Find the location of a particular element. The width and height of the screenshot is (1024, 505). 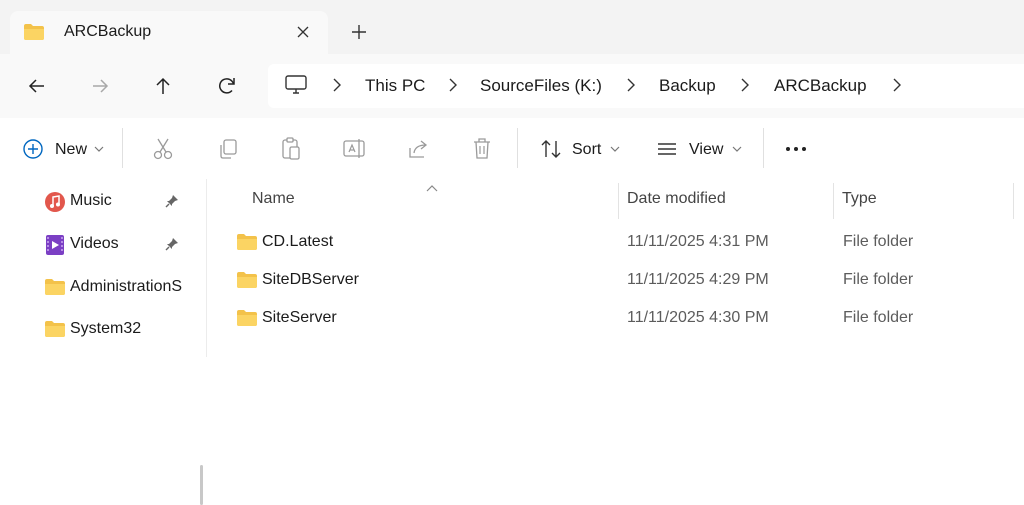

file-date-modified: 11/11/2025 4:30 PM is located at coordinates (698, 317).